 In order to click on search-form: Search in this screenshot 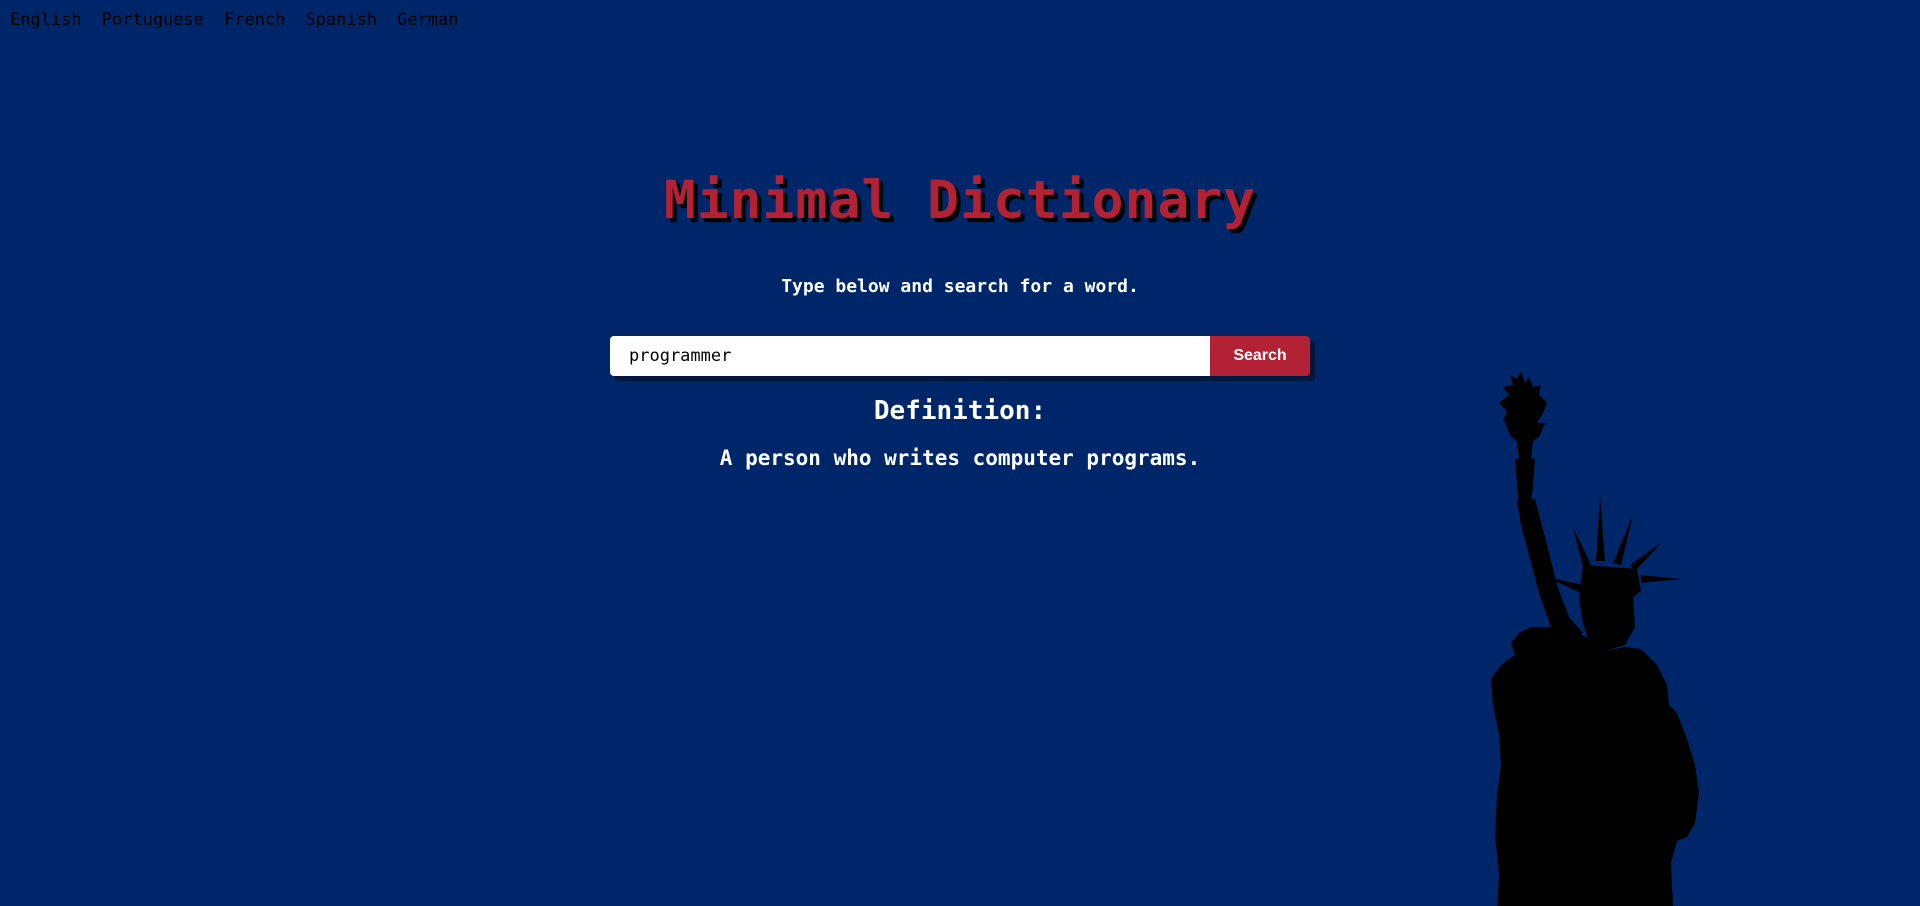, I will do `click(960, 356)`.